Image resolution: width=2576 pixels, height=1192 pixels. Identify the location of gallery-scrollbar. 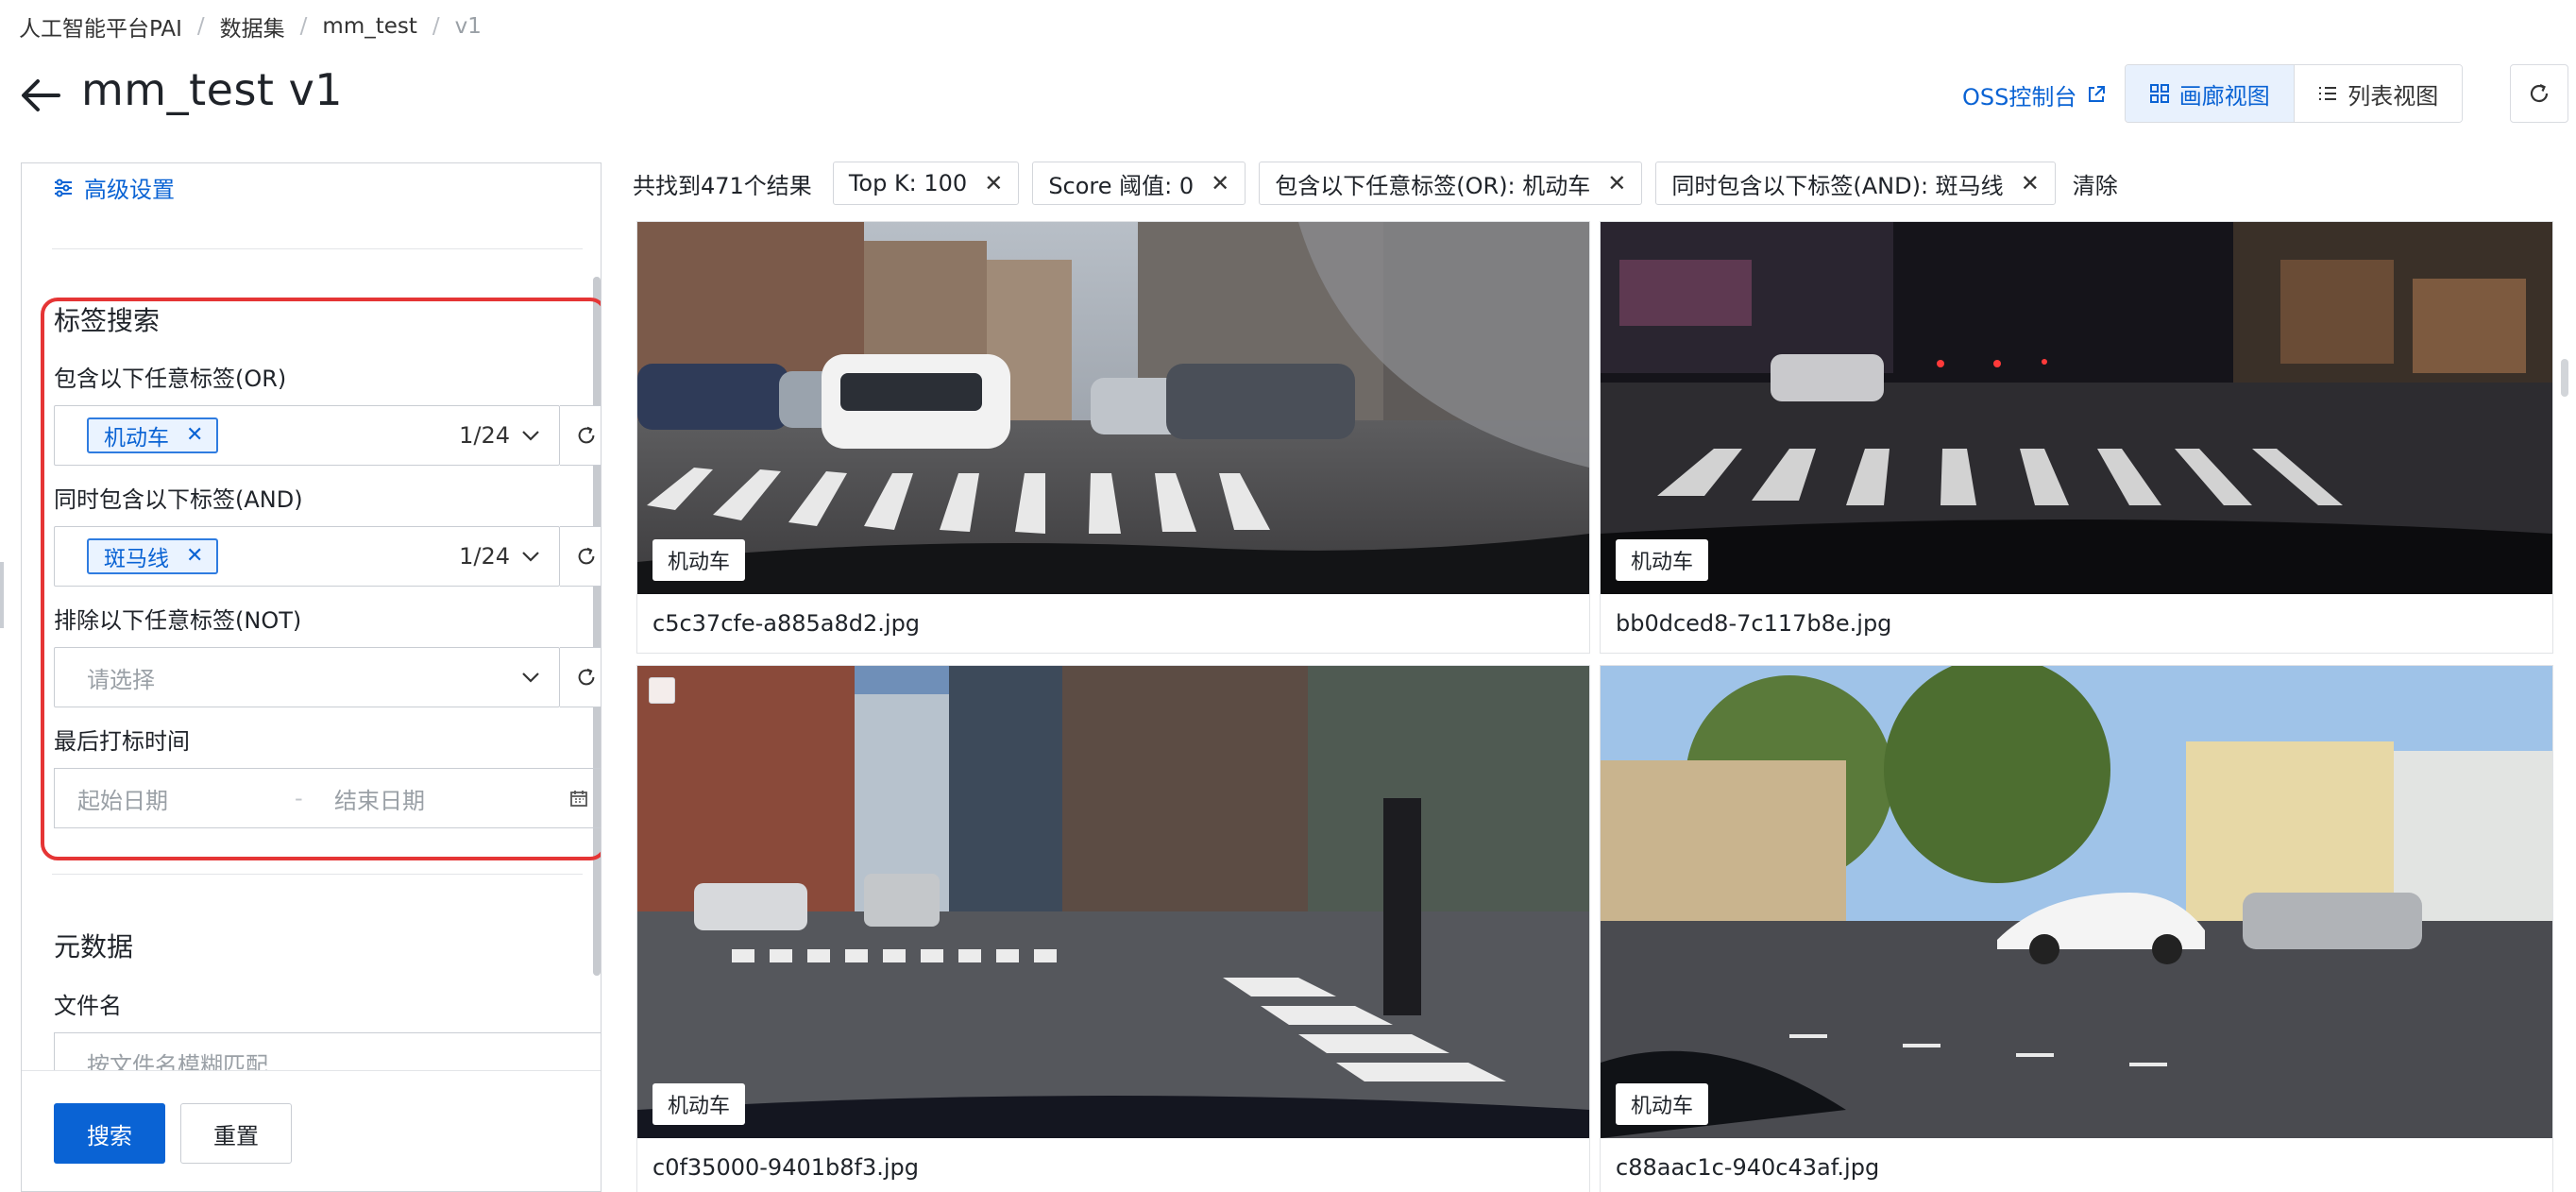
(2564, 378).